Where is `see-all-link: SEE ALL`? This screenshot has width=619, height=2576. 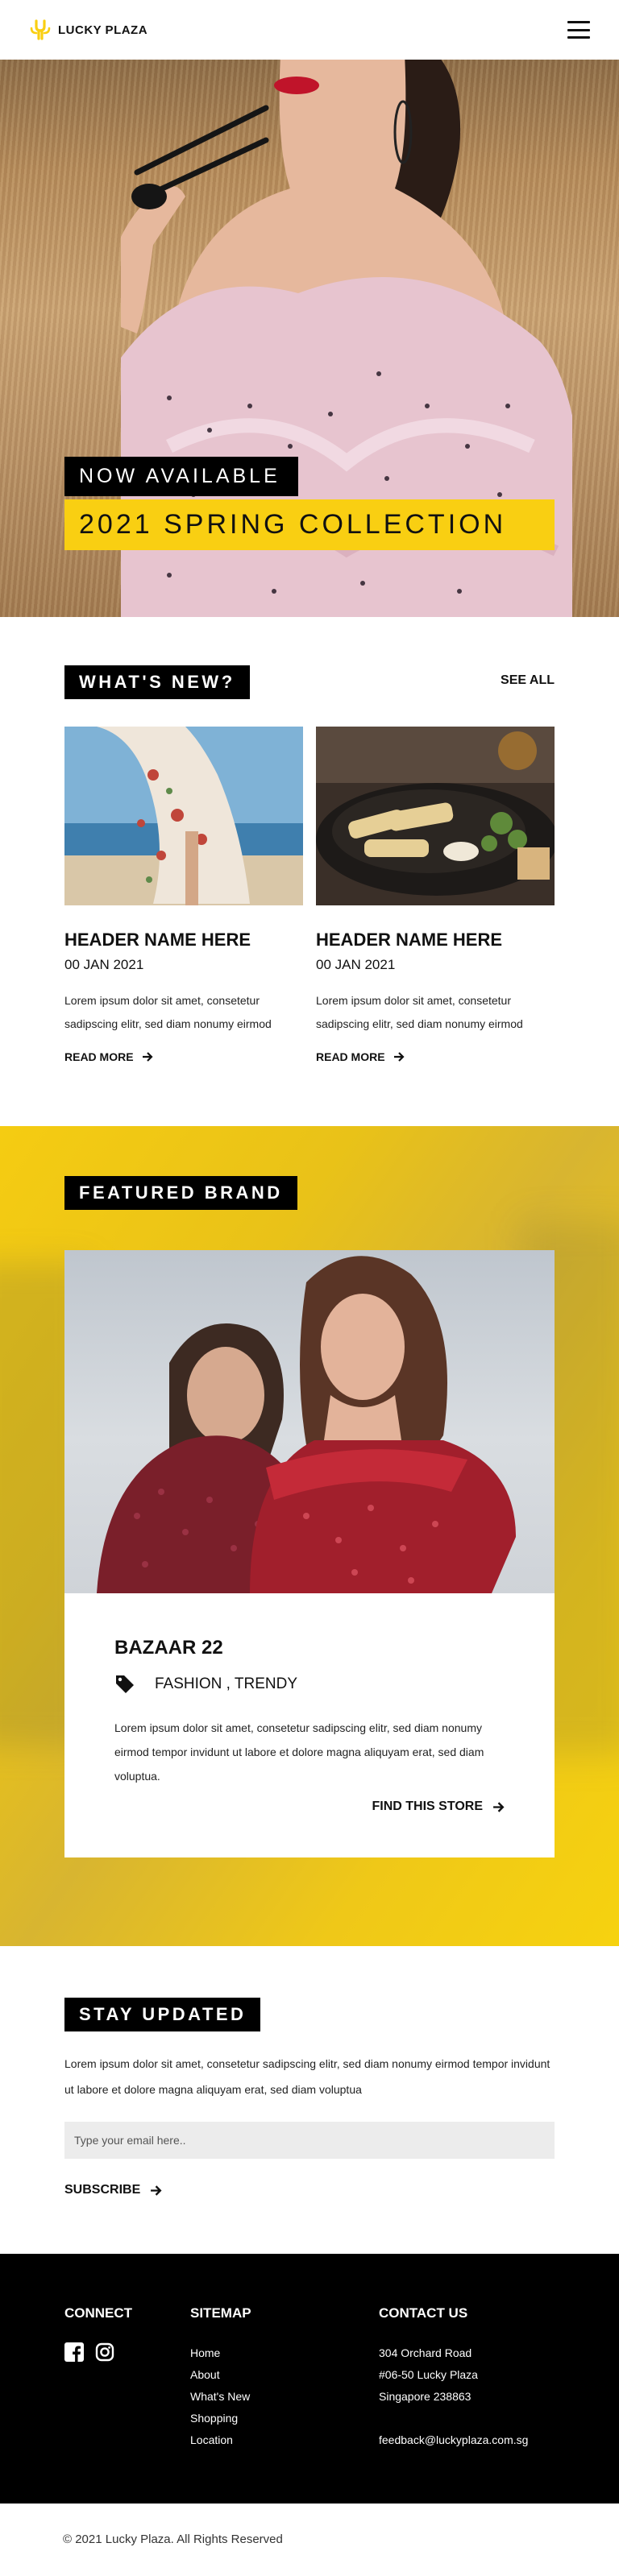 see-all-link: SEE ALL is located at coordinates (528, 680).